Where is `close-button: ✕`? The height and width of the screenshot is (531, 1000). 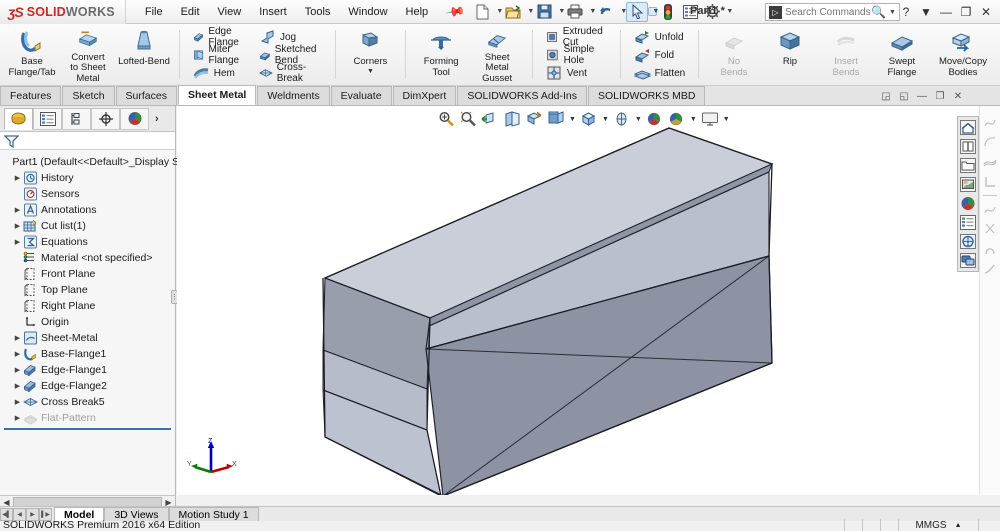 close-button: ✕ is located at coordinates (986, 12).